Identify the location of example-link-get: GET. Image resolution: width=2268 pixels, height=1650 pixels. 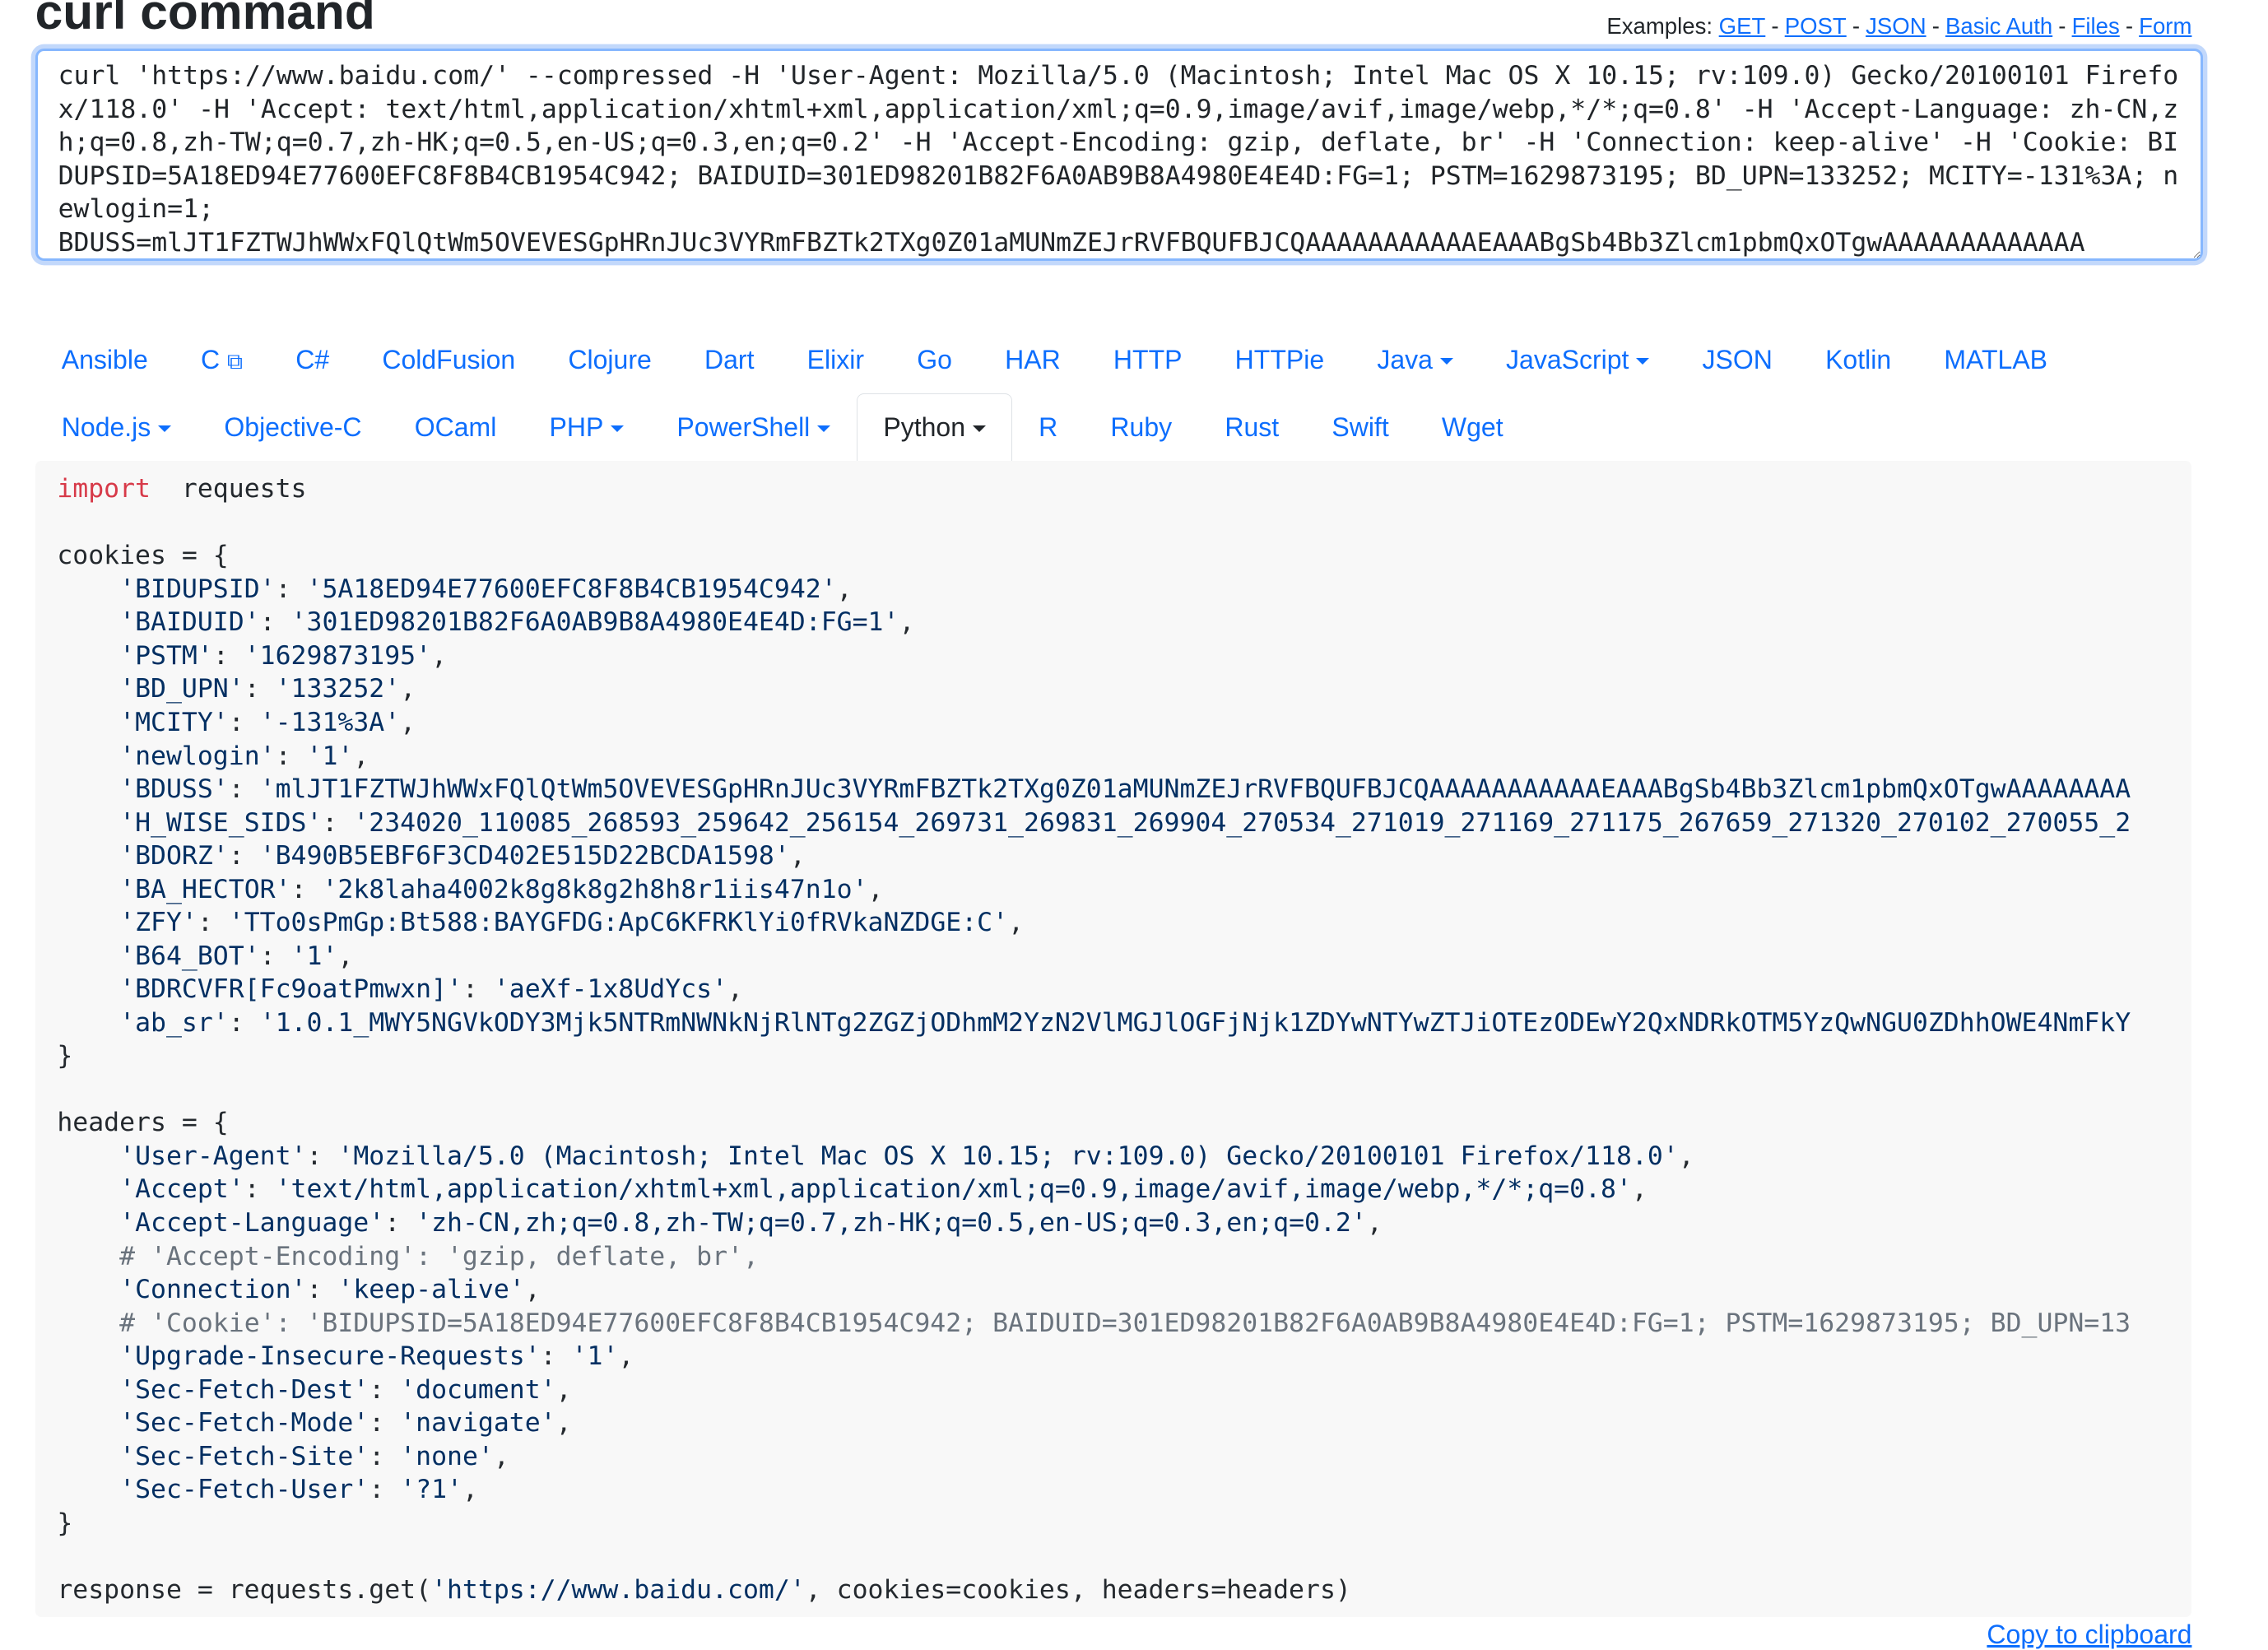
(1743, 26).